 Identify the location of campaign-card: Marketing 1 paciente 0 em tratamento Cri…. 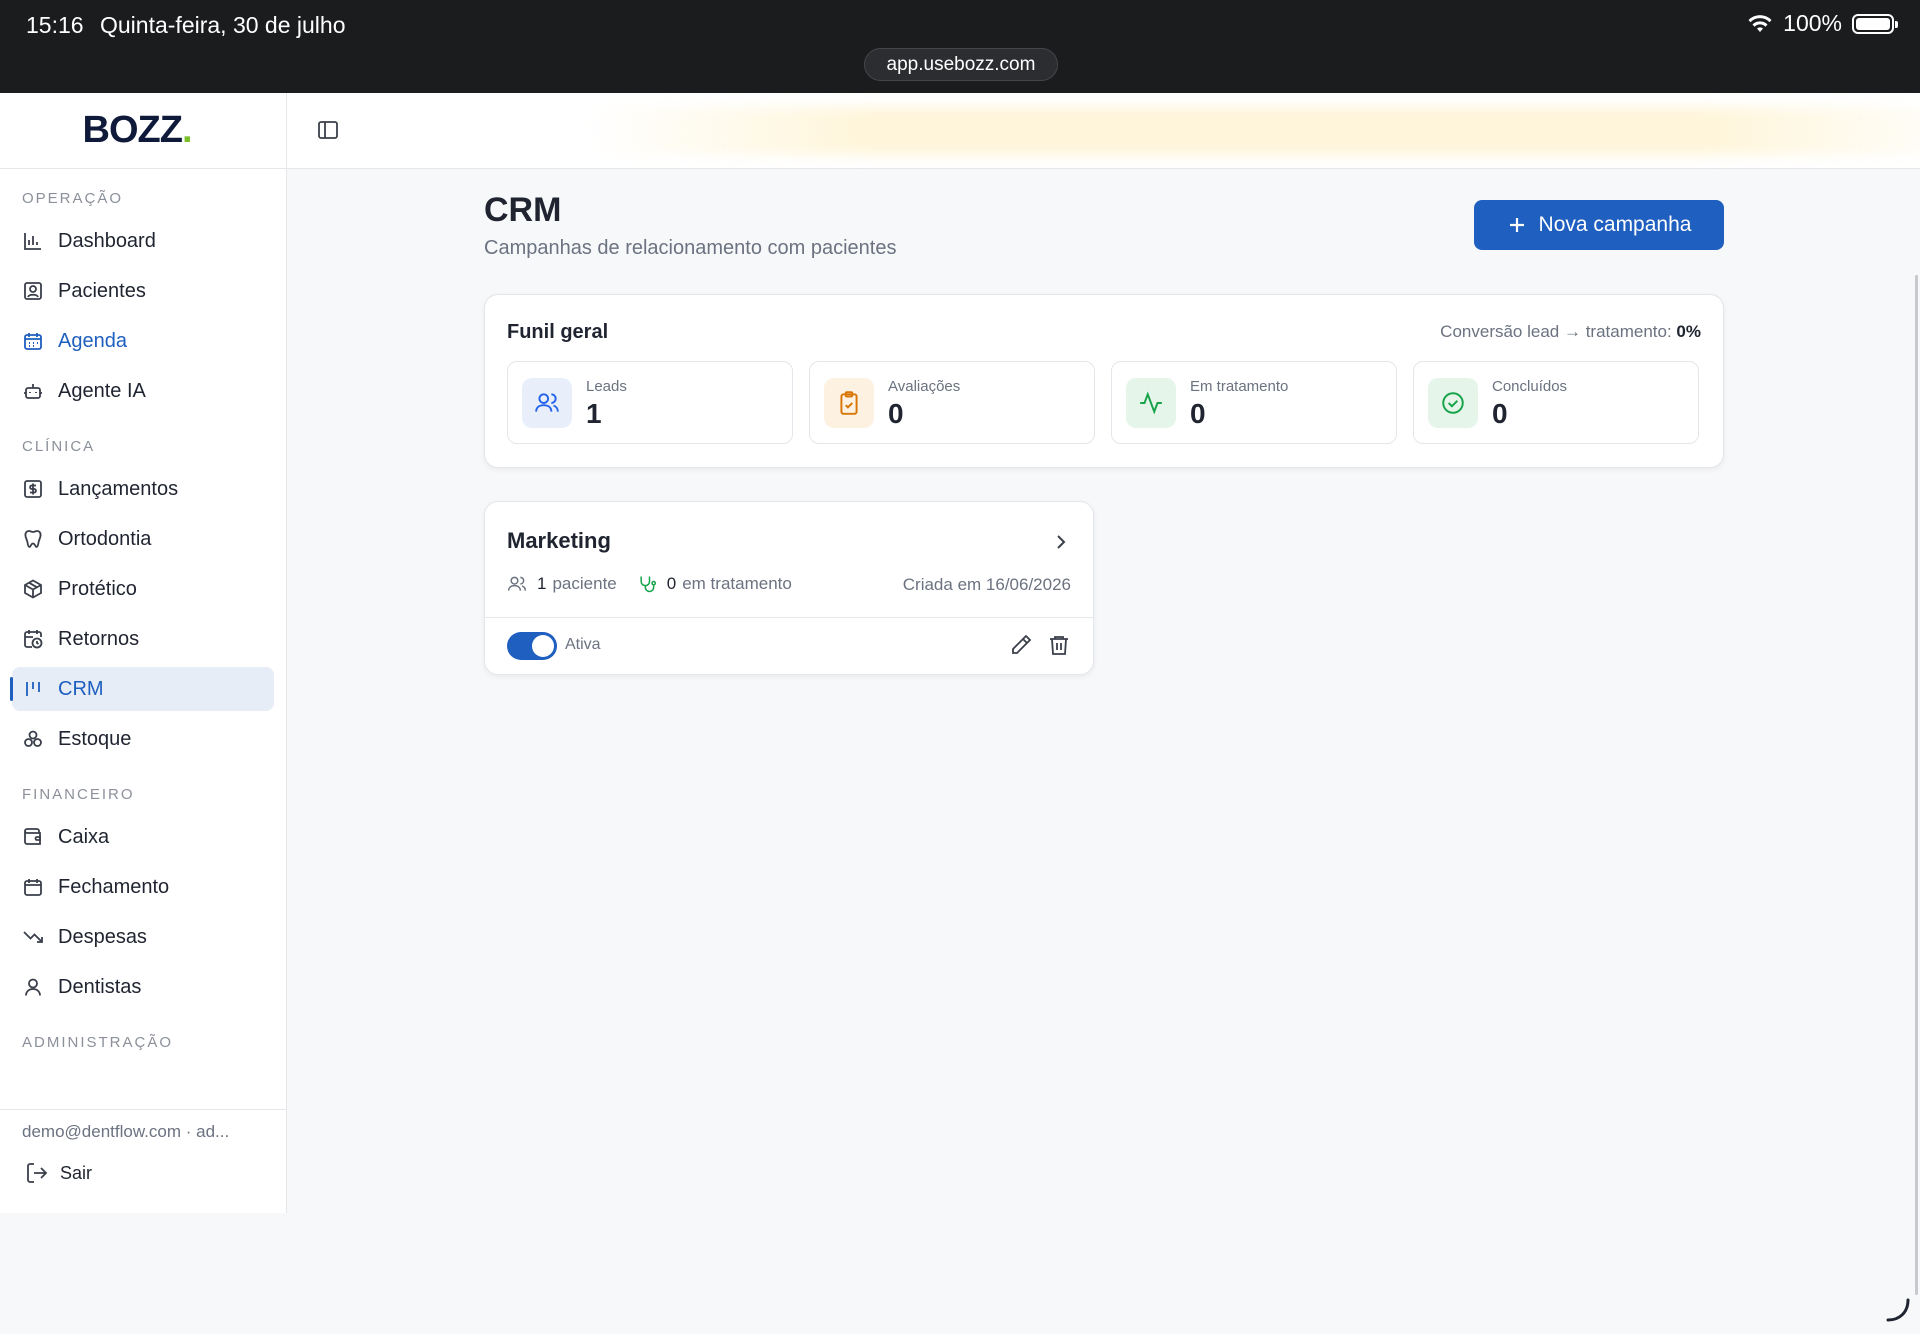
(789, 588).